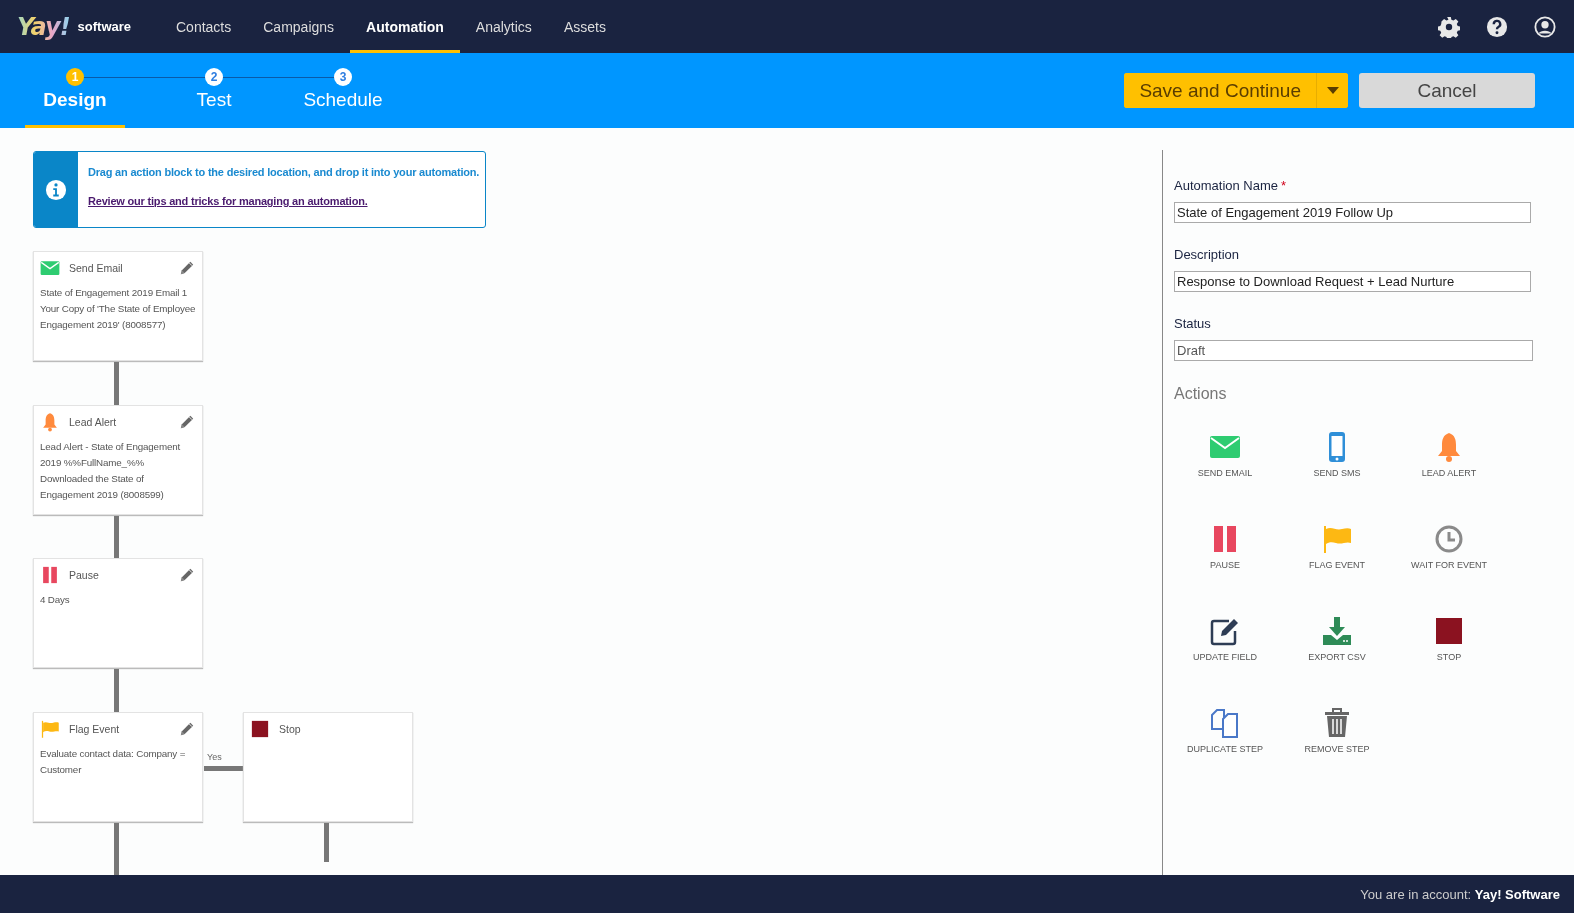  What do you see at coordinates (1226, 185) in the screenshot?
I see `field-label: Automation Name` at bounding box center [1226, 185].